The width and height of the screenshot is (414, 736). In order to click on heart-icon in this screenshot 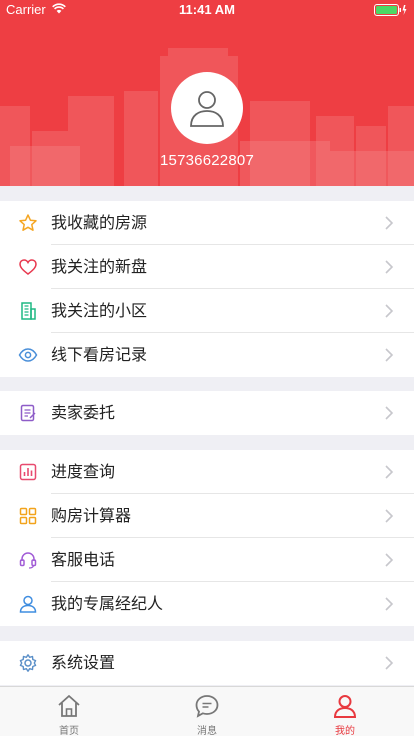, I will do `click(28, 267)`.